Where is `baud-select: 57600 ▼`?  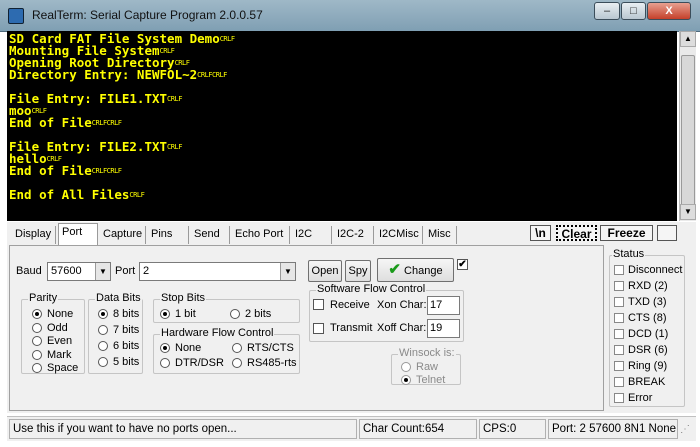
baud-select: 57600 ▼ is located at coordinates (79, 271).